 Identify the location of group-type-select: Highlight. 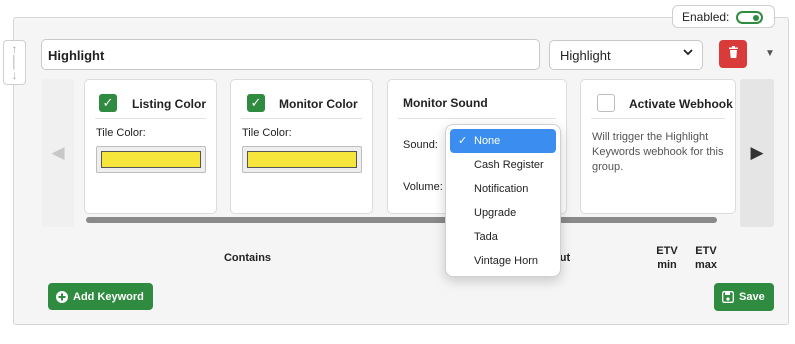
(626, 55).